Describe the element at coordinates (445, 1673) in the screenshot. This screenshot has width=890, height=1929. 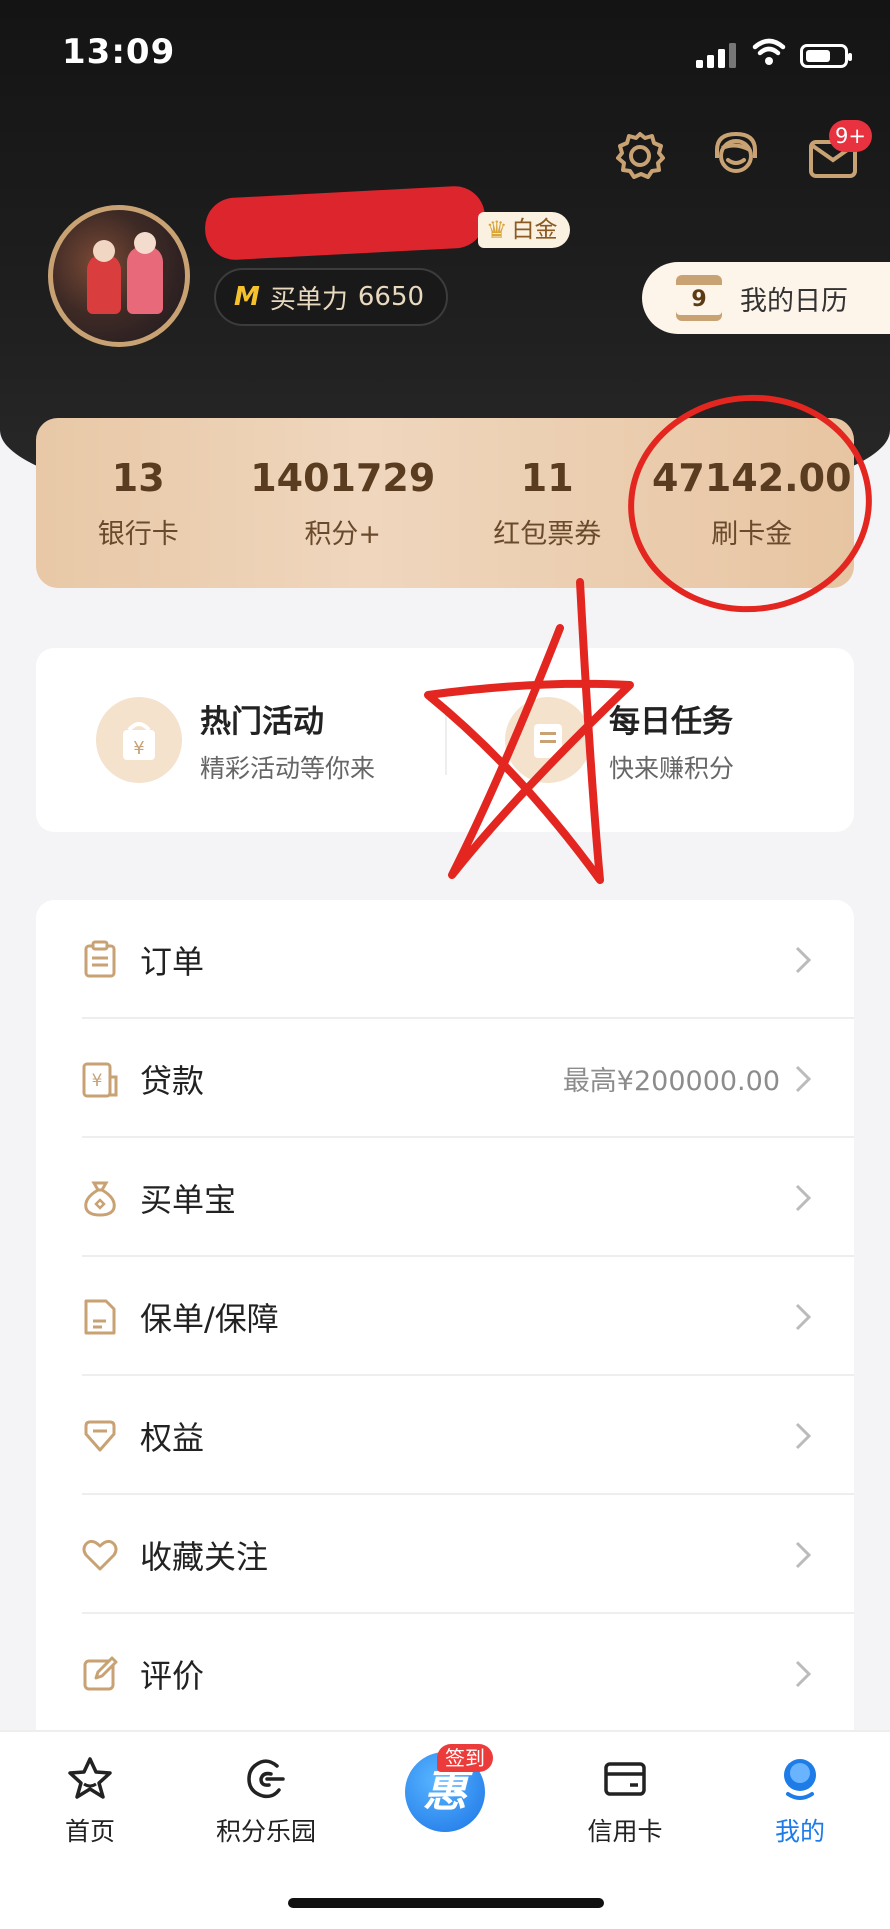
I see `menu-item-reviews: 评价` at that location.